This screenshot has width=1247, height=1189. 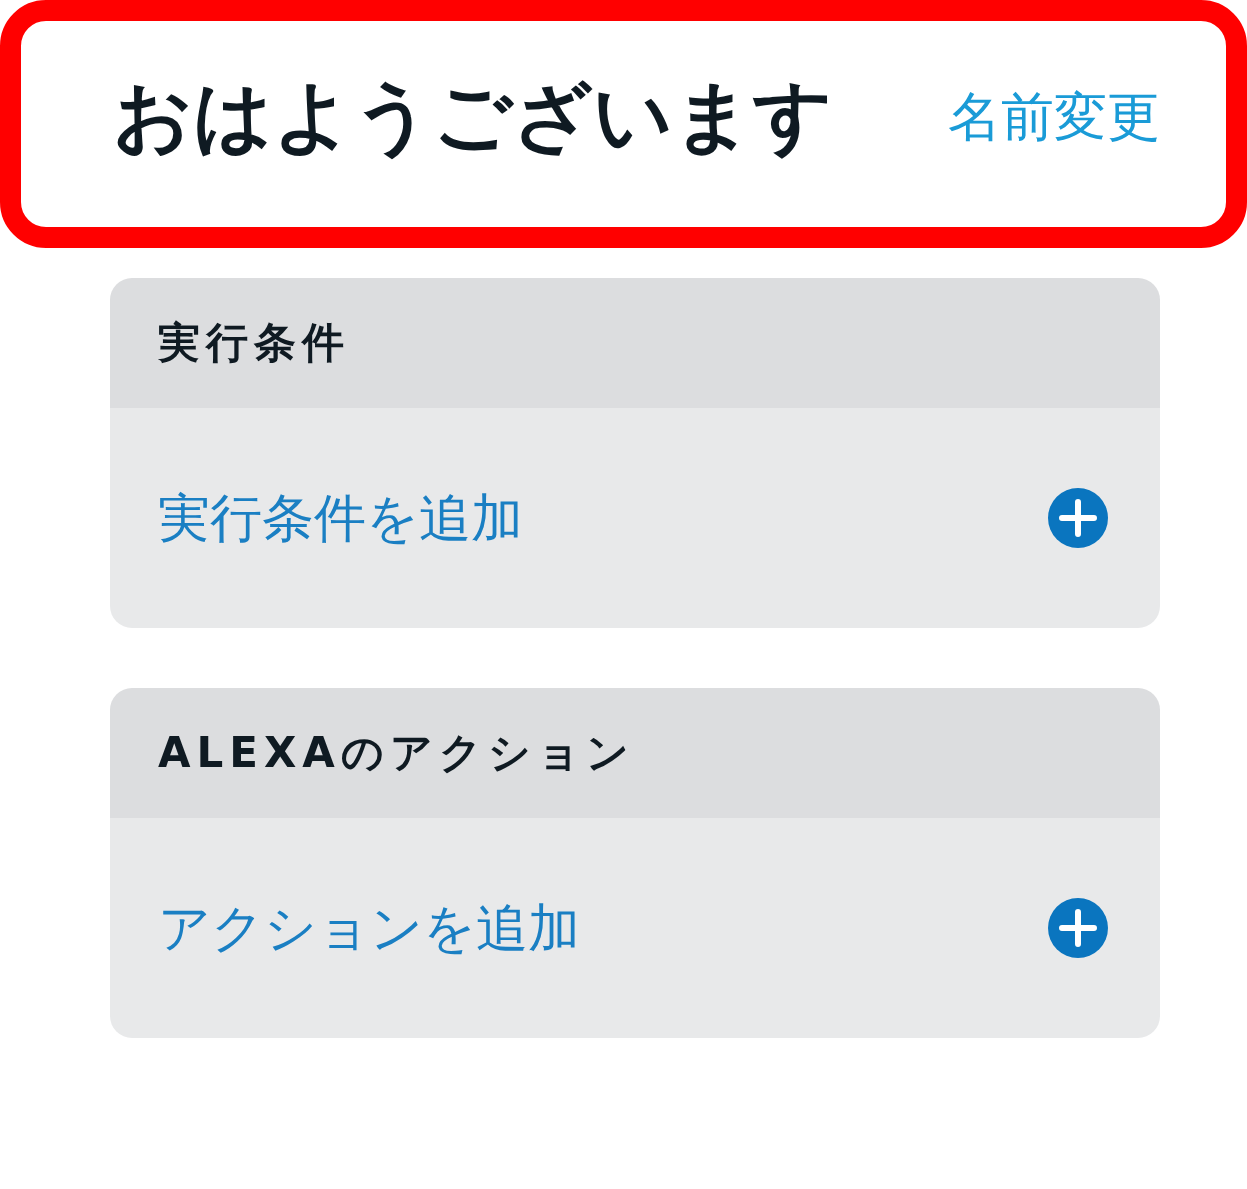 I want to click on rename-link: 名前変更, so click(x=1054, y=117).